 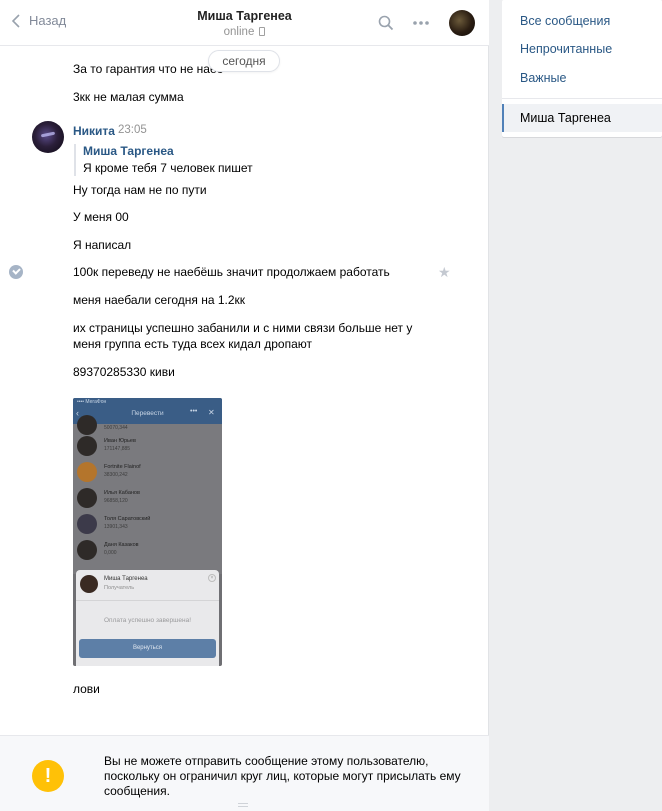 I want to click on menu-item-unread: Непрочитанные, so click(x=566, y=49).